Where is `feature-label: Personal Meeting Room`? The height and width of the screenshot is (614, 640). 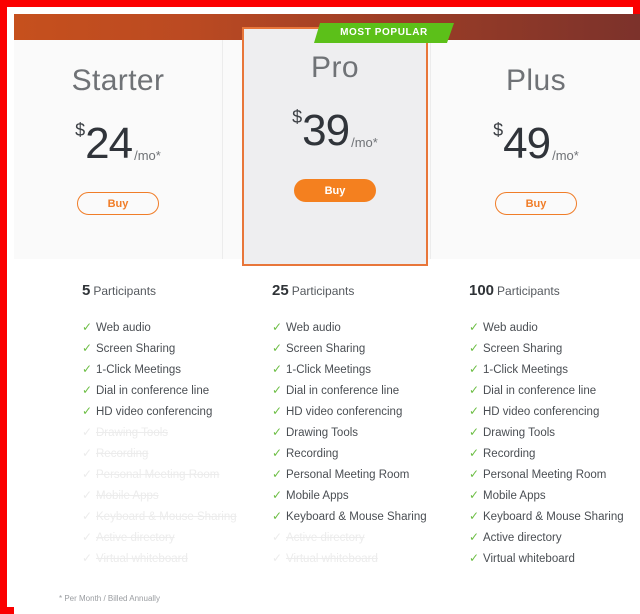
feature-label: Personal Meeting Room is located at coordinates (348, 475).